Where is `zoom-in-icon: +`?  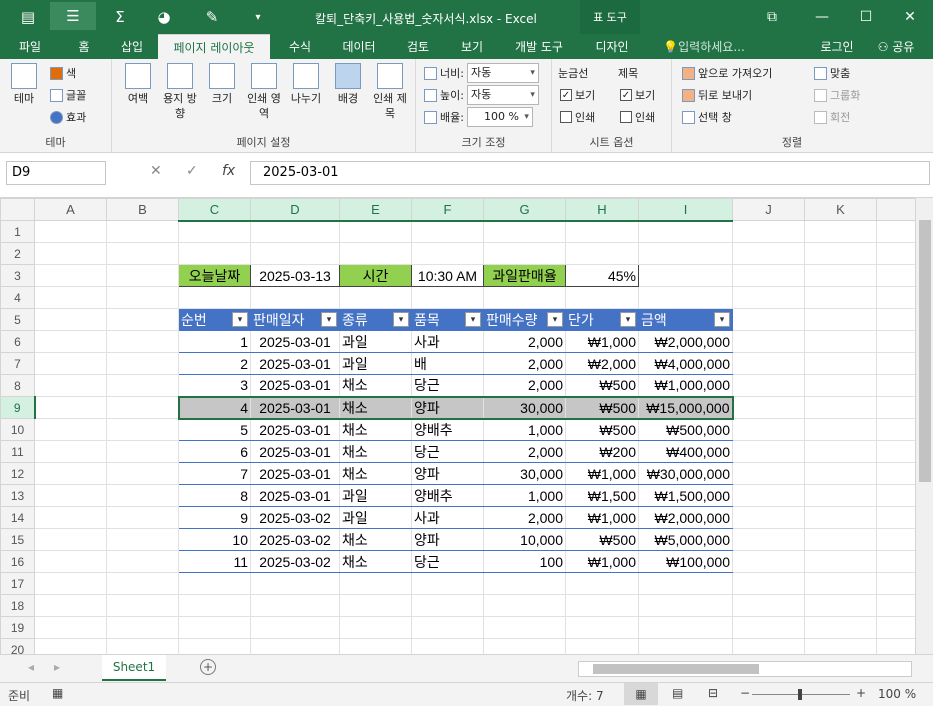 zoom-in-icon: + is located at coordinates (861, 693).